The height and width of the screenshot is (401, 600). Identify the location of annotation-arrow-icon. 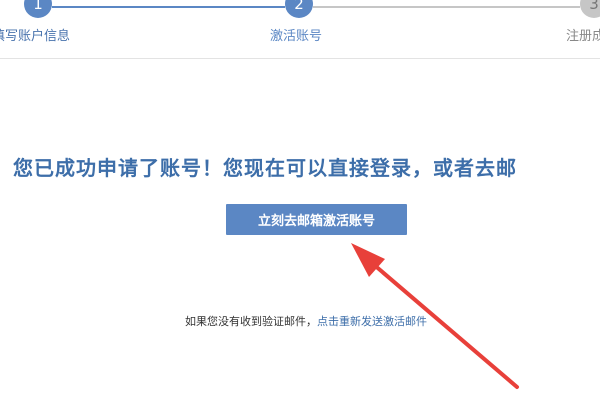
(435, 316).